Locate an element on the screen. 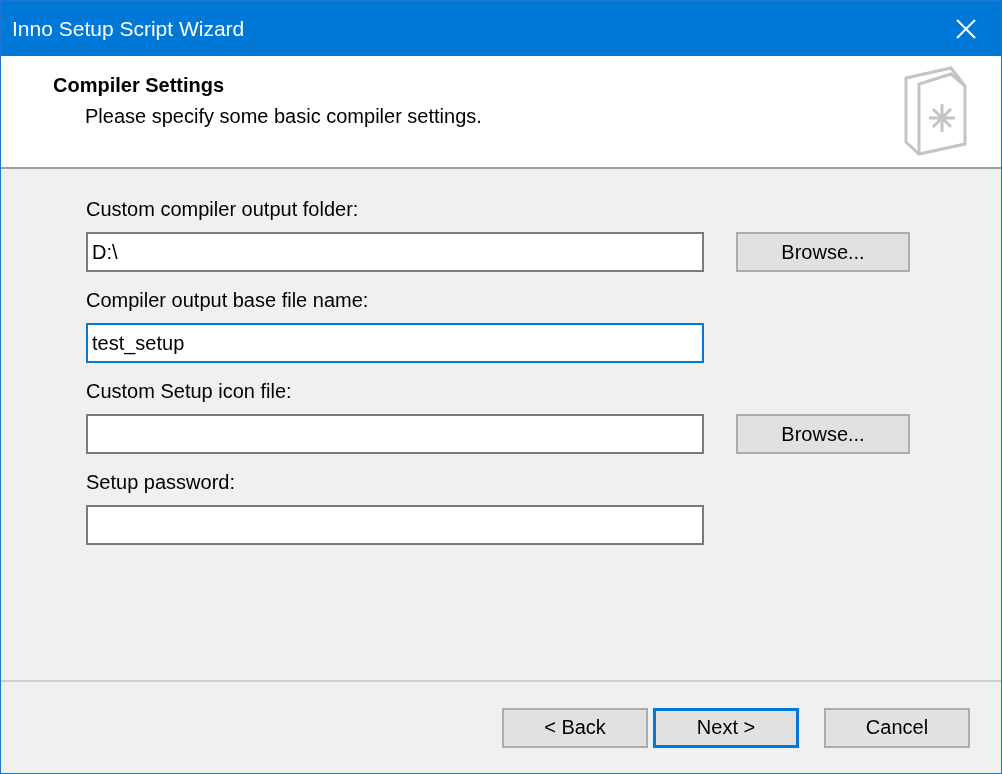 The image size is (1002, 774). page-subtitle: Please specify some basic compiler settings. is located at coordinates (283, 116).